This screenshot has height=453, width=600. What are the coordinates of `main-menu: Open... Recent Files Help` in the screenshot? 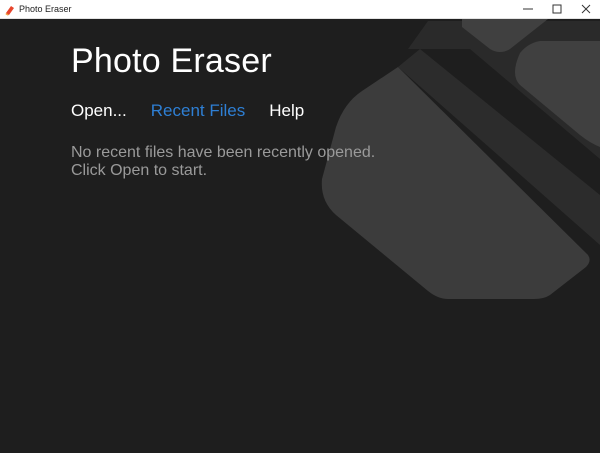 It's located at (187, 111).